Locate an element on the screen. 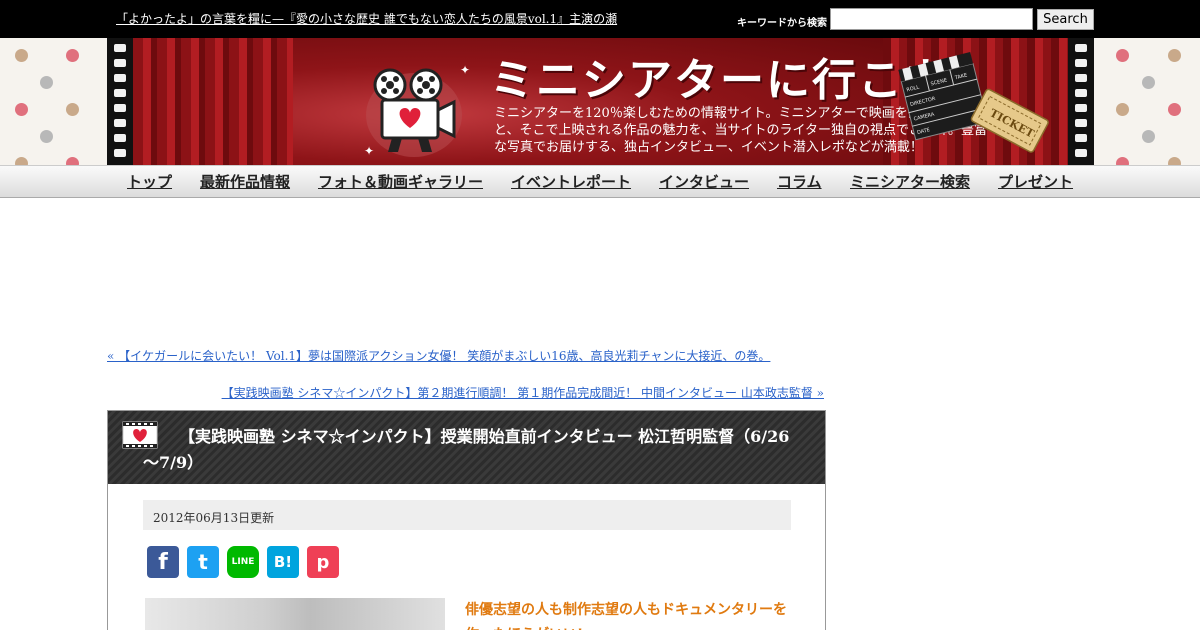 The width and height of the screenshot is (1200, 630). nav-item-present: プレゼント is located at coordinates (1035, 181).